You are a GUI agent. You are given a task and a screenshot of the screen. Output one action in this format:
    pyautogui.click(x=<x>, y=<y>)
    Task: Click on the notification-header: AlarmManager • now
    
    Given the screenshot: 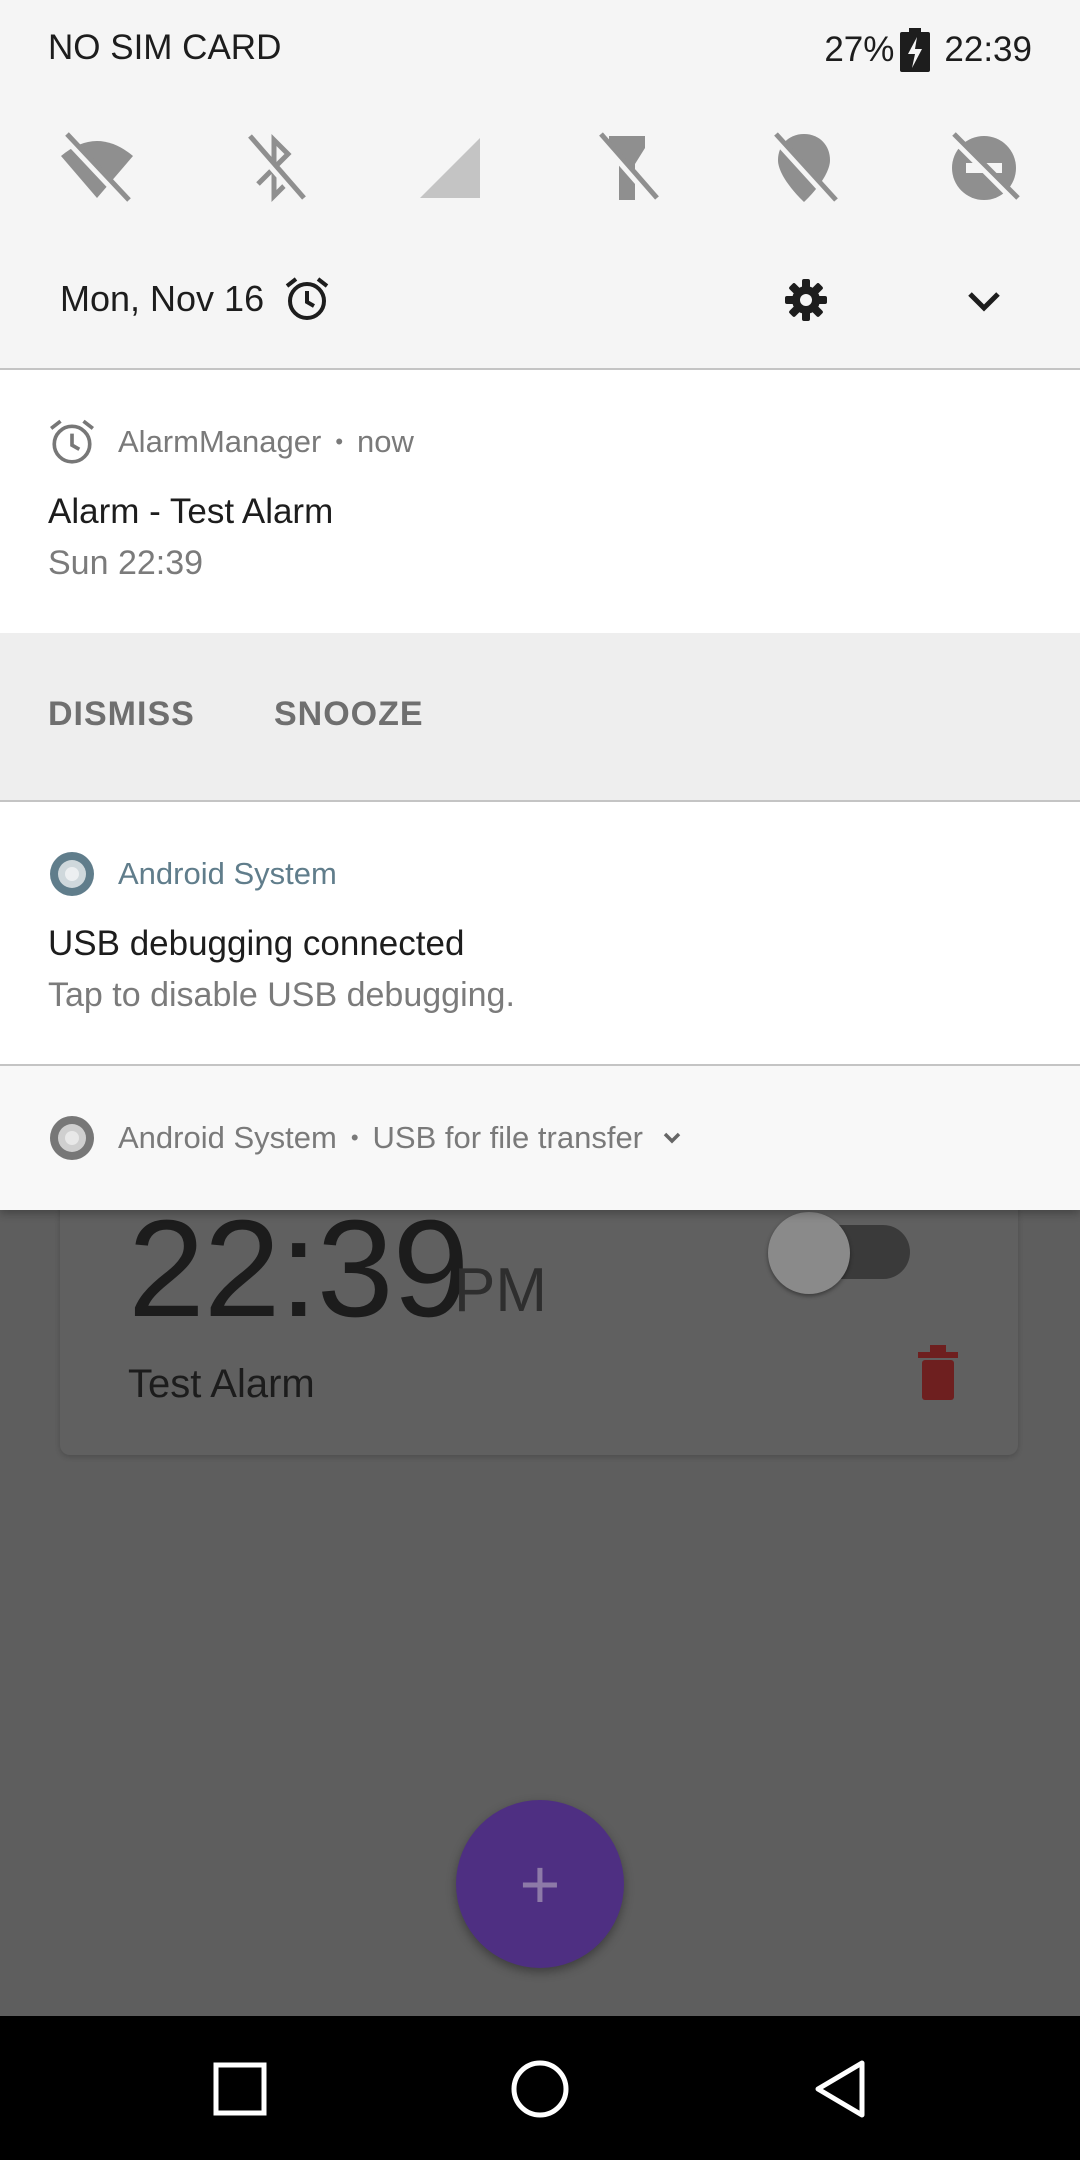 What is the action you would take?
    pyautogui.click(x=231, y=442)
    